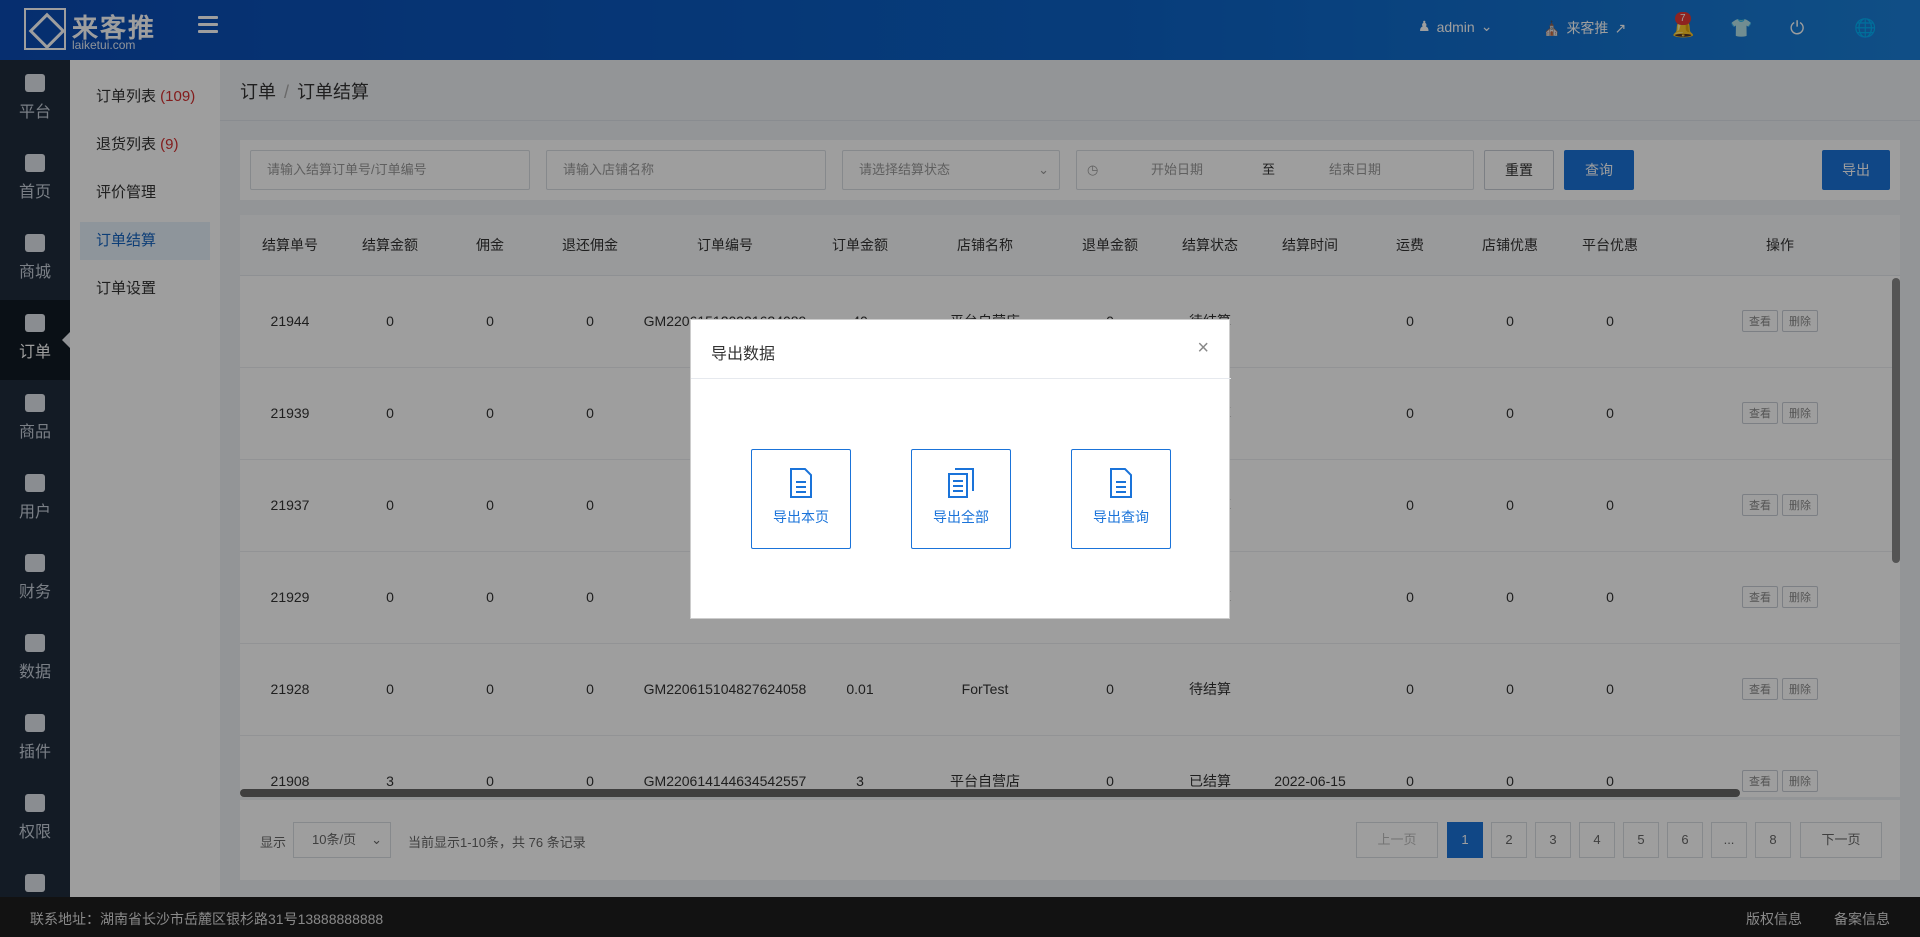 The image size is (1920, 937). What do you see at coordinates (961, 517) in the screenshot?
I see `export-option-label: 导出全部` at bounding box center [961, 517].